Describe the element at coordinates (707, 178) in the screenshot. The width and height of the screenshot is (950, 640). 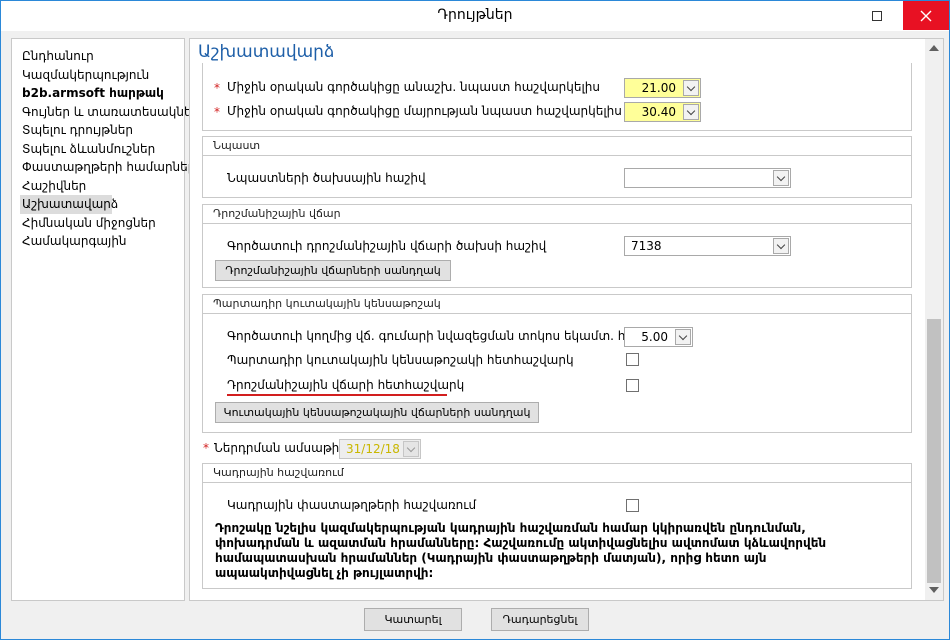
I see `benefit-account-select` at that location.